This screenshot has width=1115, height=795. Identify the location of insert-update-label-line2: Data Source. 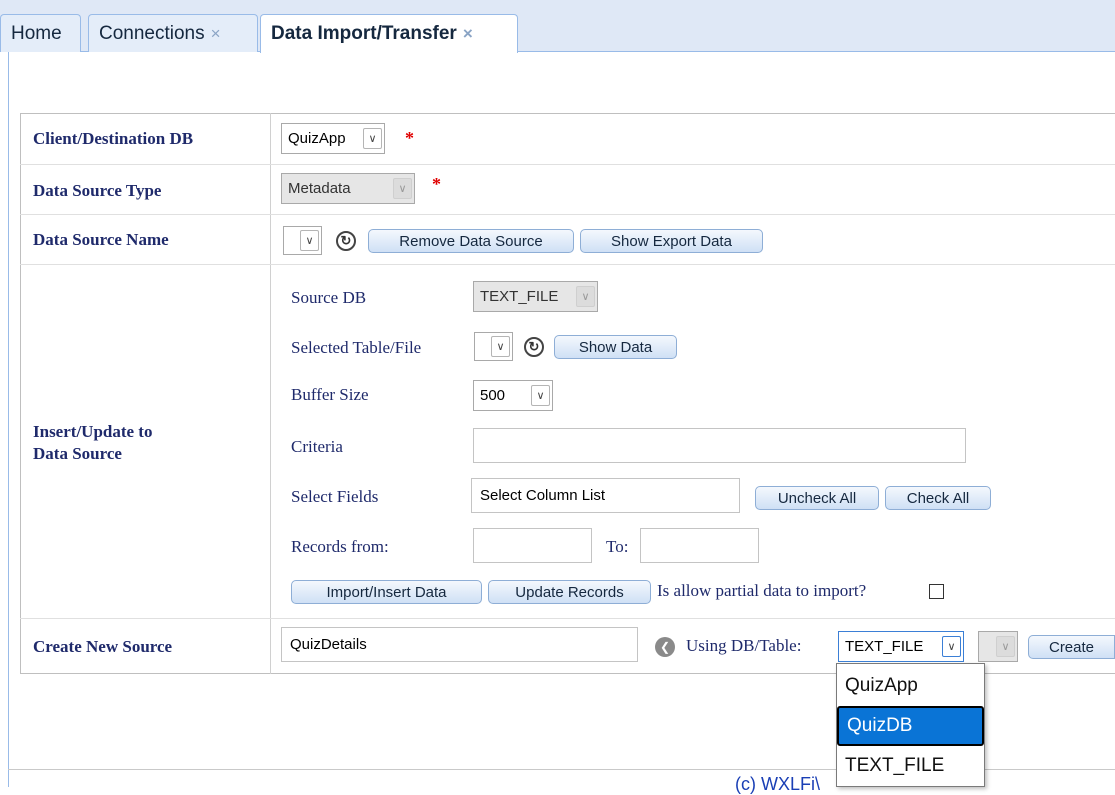
(77, 453).